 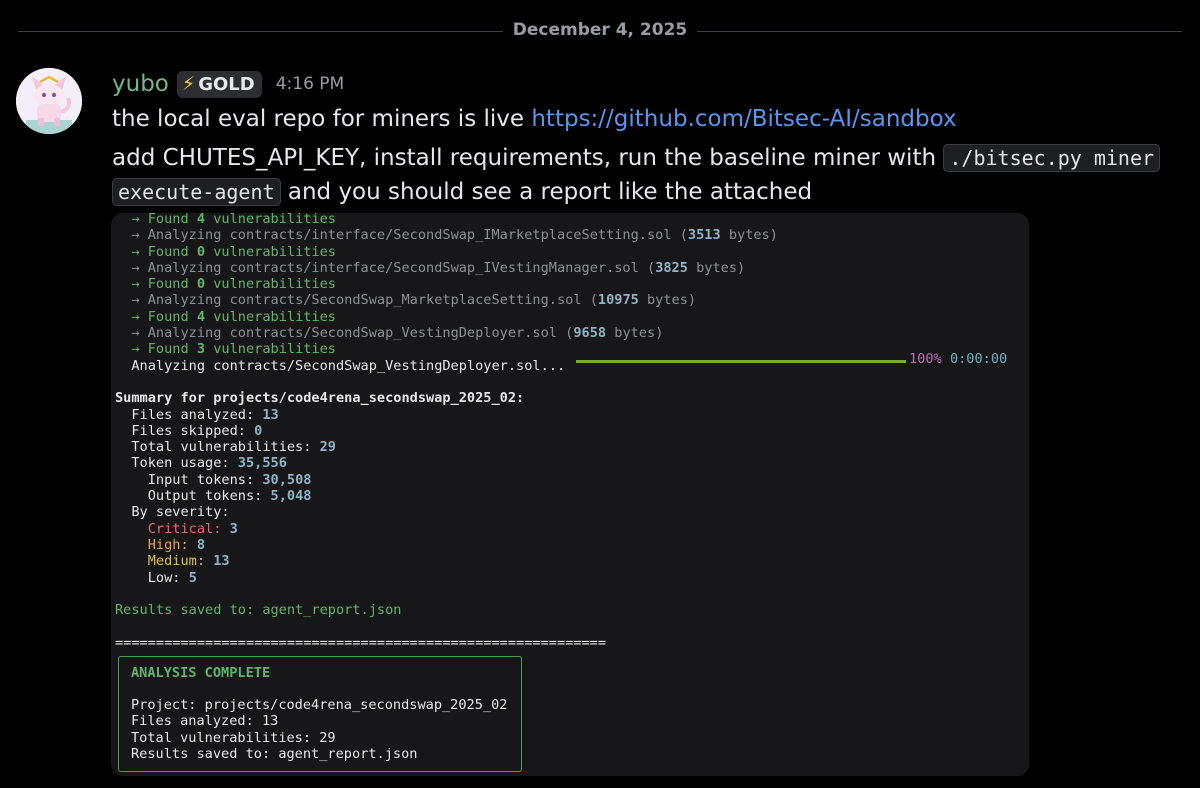 I want to click on badge-label: GOLD, so click(x=226, y=84).